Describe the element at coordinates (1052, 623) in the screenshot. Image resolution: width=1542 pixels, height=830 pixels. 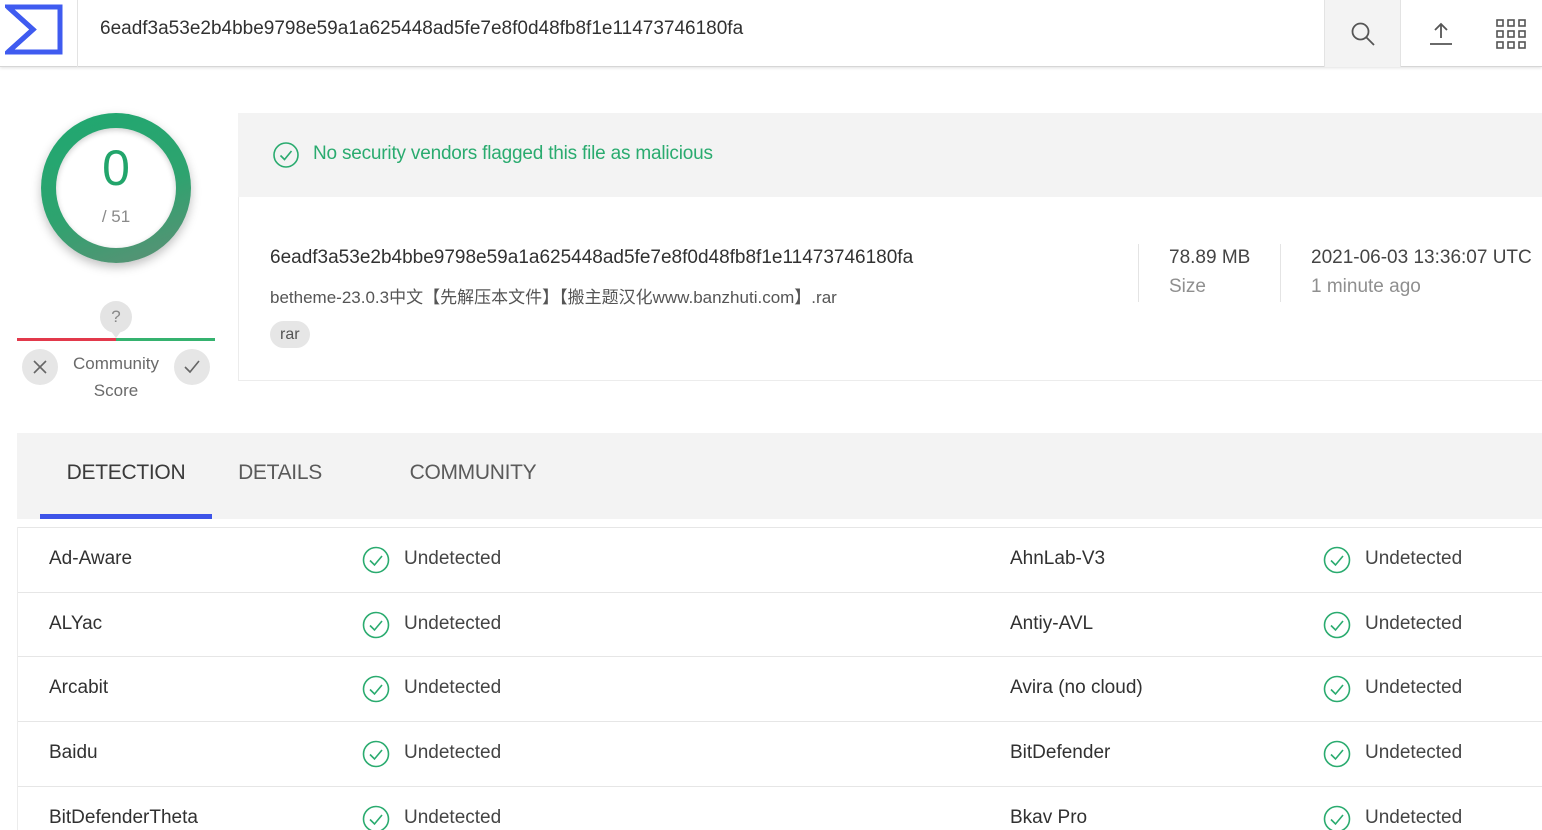
I see `engine-name: Antiy-AVL` at that location.